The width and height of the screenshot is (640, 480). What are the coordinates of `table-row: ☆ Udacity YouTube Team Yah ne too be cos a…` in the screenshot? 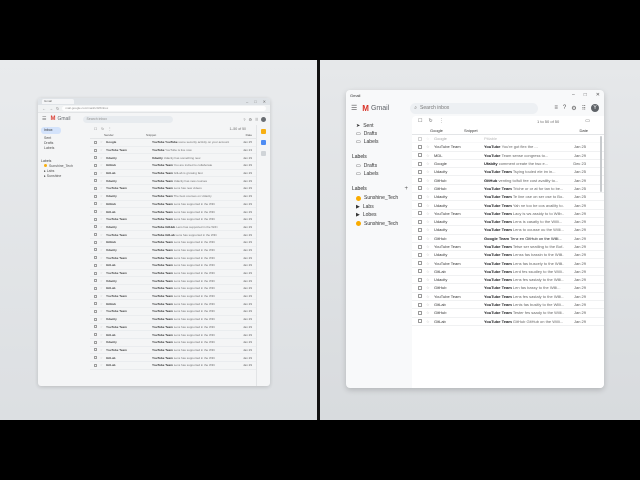 It's located at (508, 205).